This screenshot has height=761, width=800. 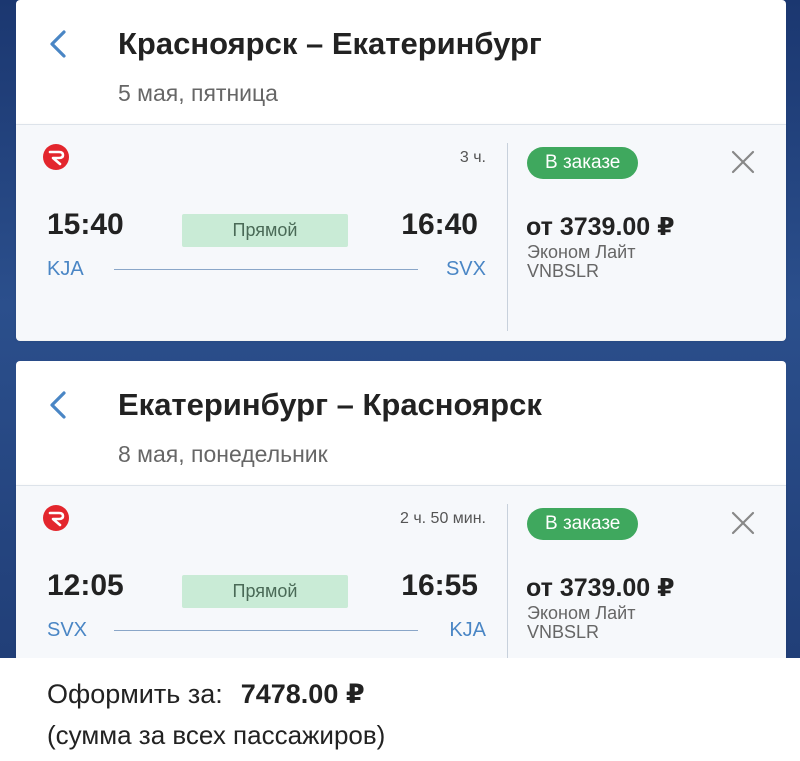 I want to click on flight-date: 8 мая, понедельник, so click(x=223, y=454).